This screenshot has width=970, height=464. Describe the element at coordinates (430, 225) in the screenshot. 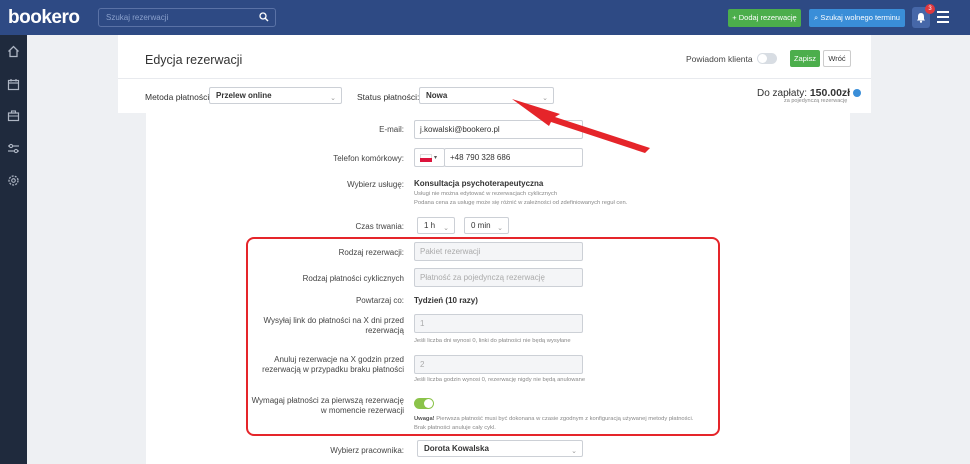

I see `duration-hours-value: 1 h` at that location.